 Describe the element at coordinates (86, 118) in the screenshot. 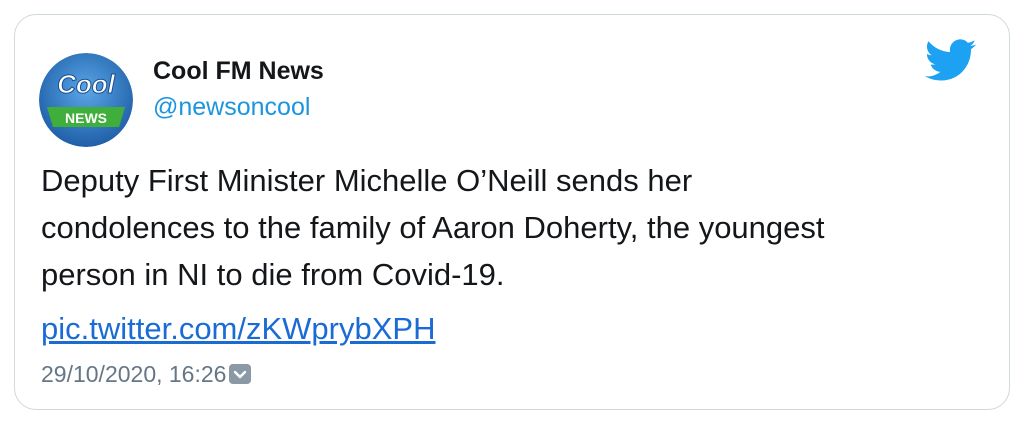

I see `avatar-badge-text: NEWS` at that location.